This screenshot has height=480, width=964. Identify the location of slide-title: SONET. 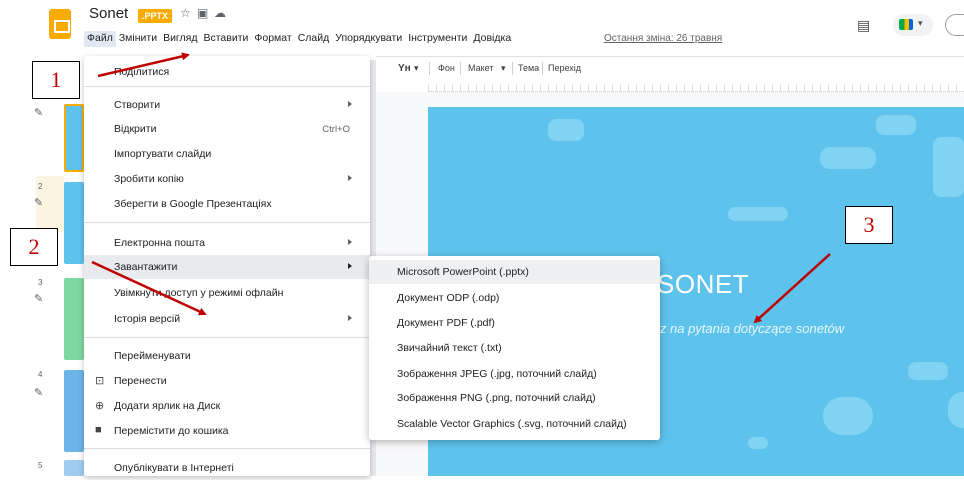
(703, 284).